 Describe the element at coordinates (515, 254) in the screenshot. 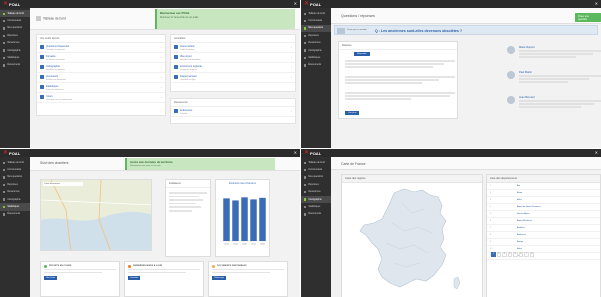

I see `page-button: 5` at that location.